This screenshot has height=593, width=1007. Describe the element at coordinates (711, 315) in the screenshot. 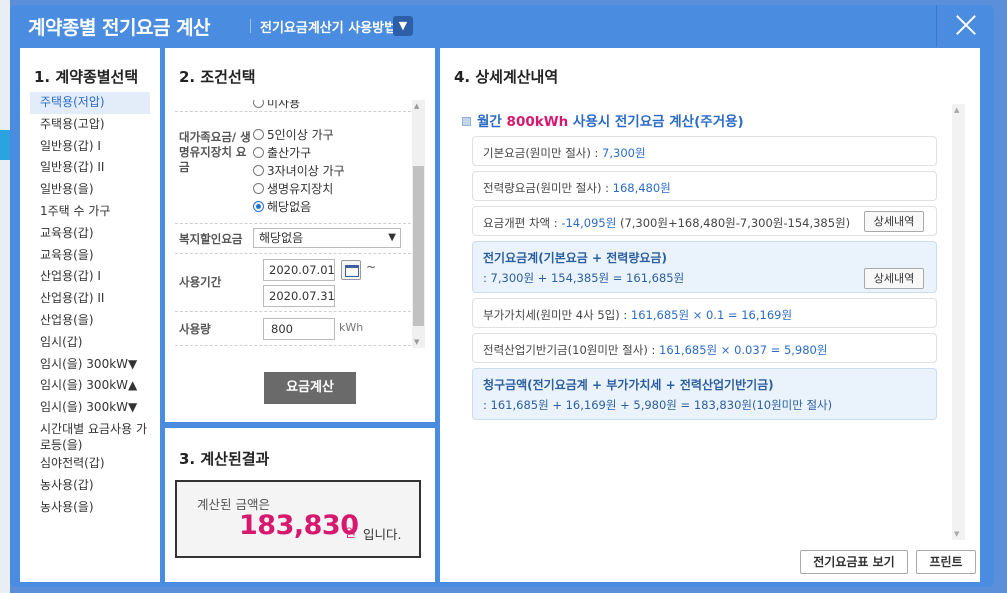

I see `detail-value: 161,685원 × 0.1 = 16,169원` at that location.